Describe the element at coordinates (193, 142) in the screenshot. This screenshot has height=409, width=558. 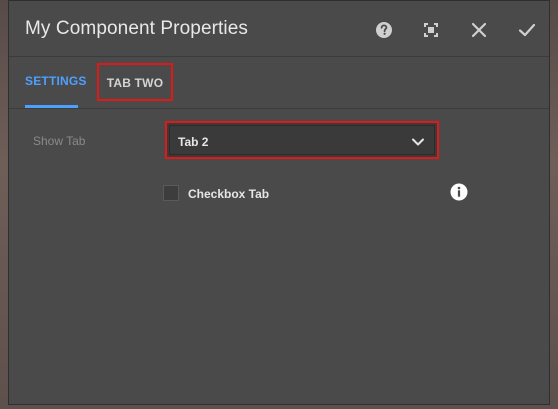
I see `select-value: Tab 2` at that location.